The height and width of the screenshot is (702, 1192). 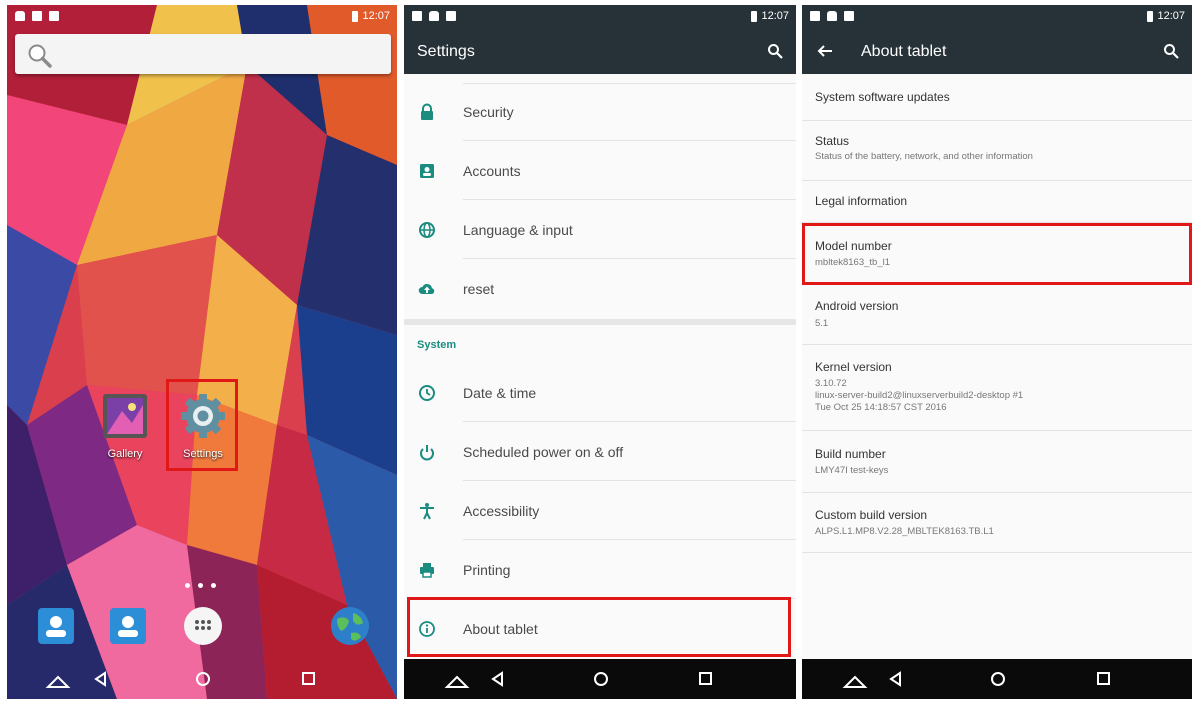 What do you see at coordinates (600, 322) in the screenshot?
I see `section-divider` at bounding box center [600, 322].